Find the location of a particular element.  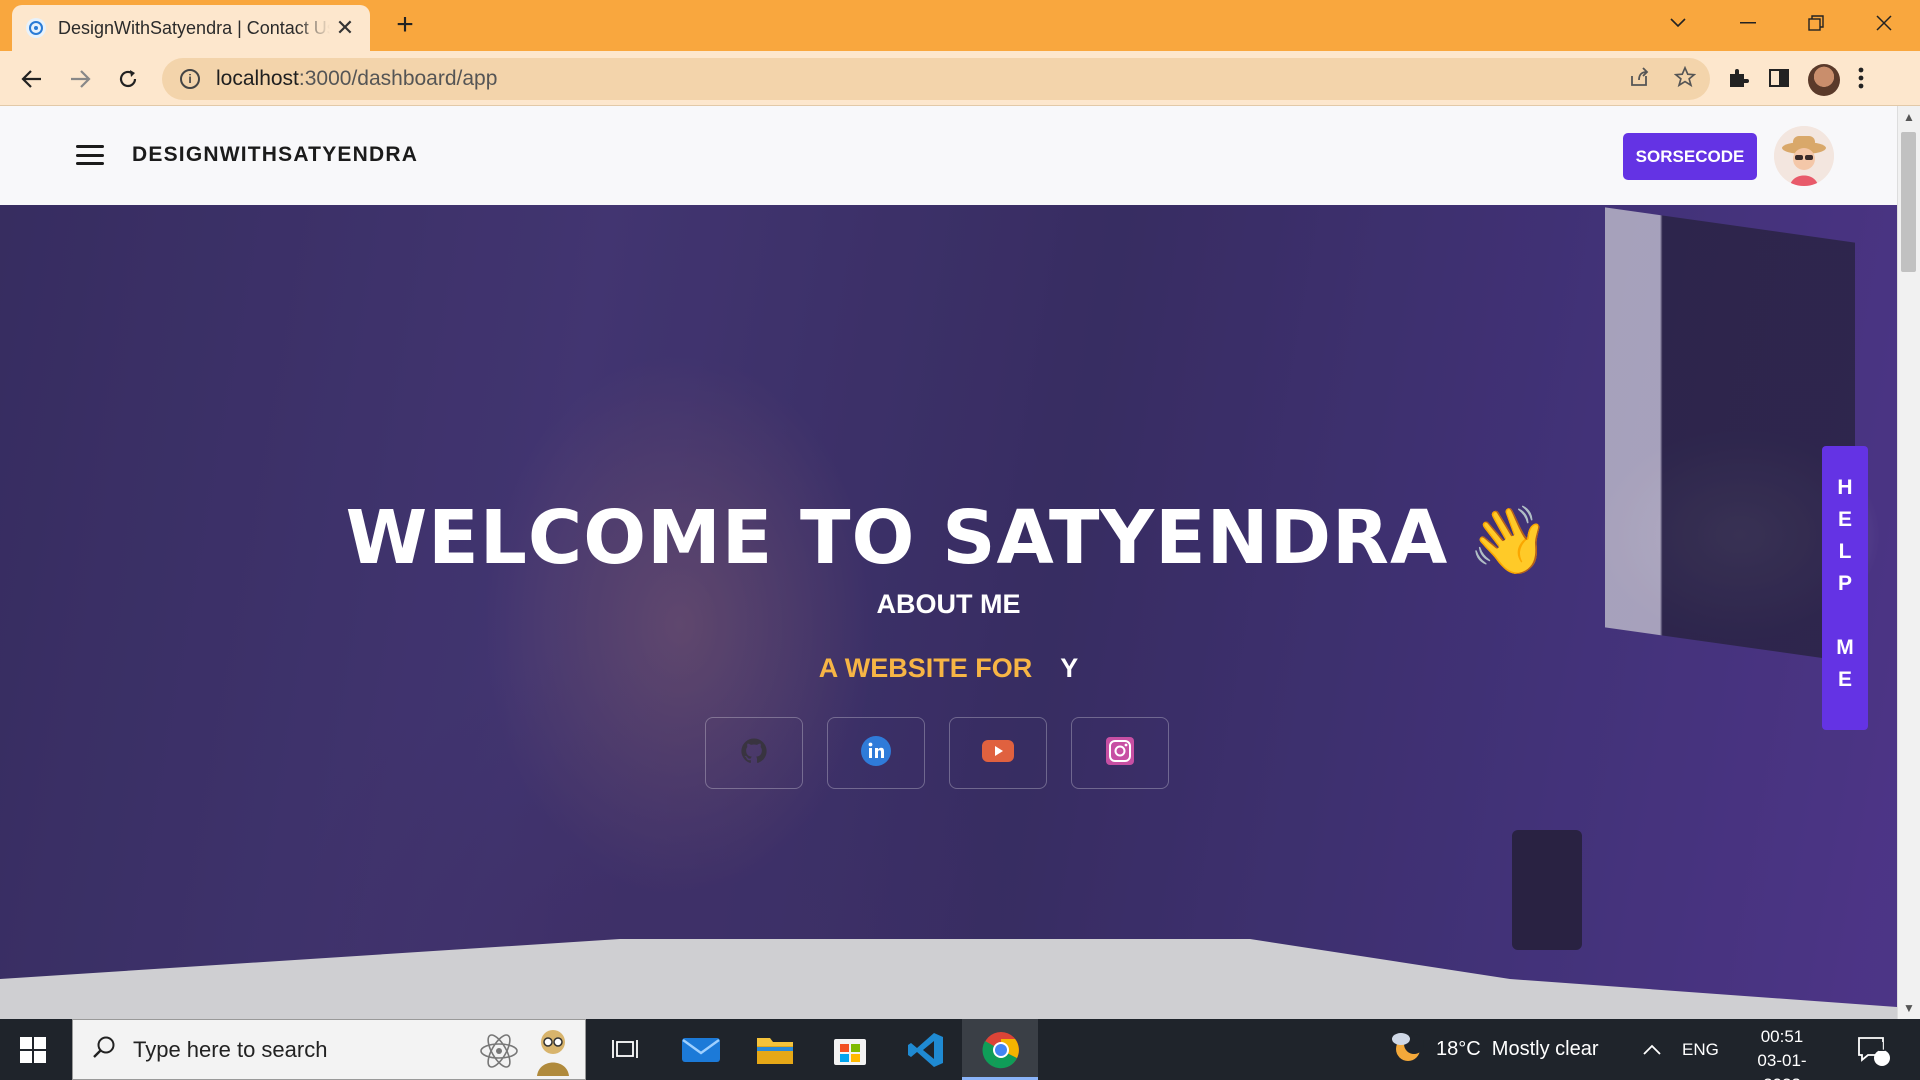

github-icon is located at coordinates (754, 753).